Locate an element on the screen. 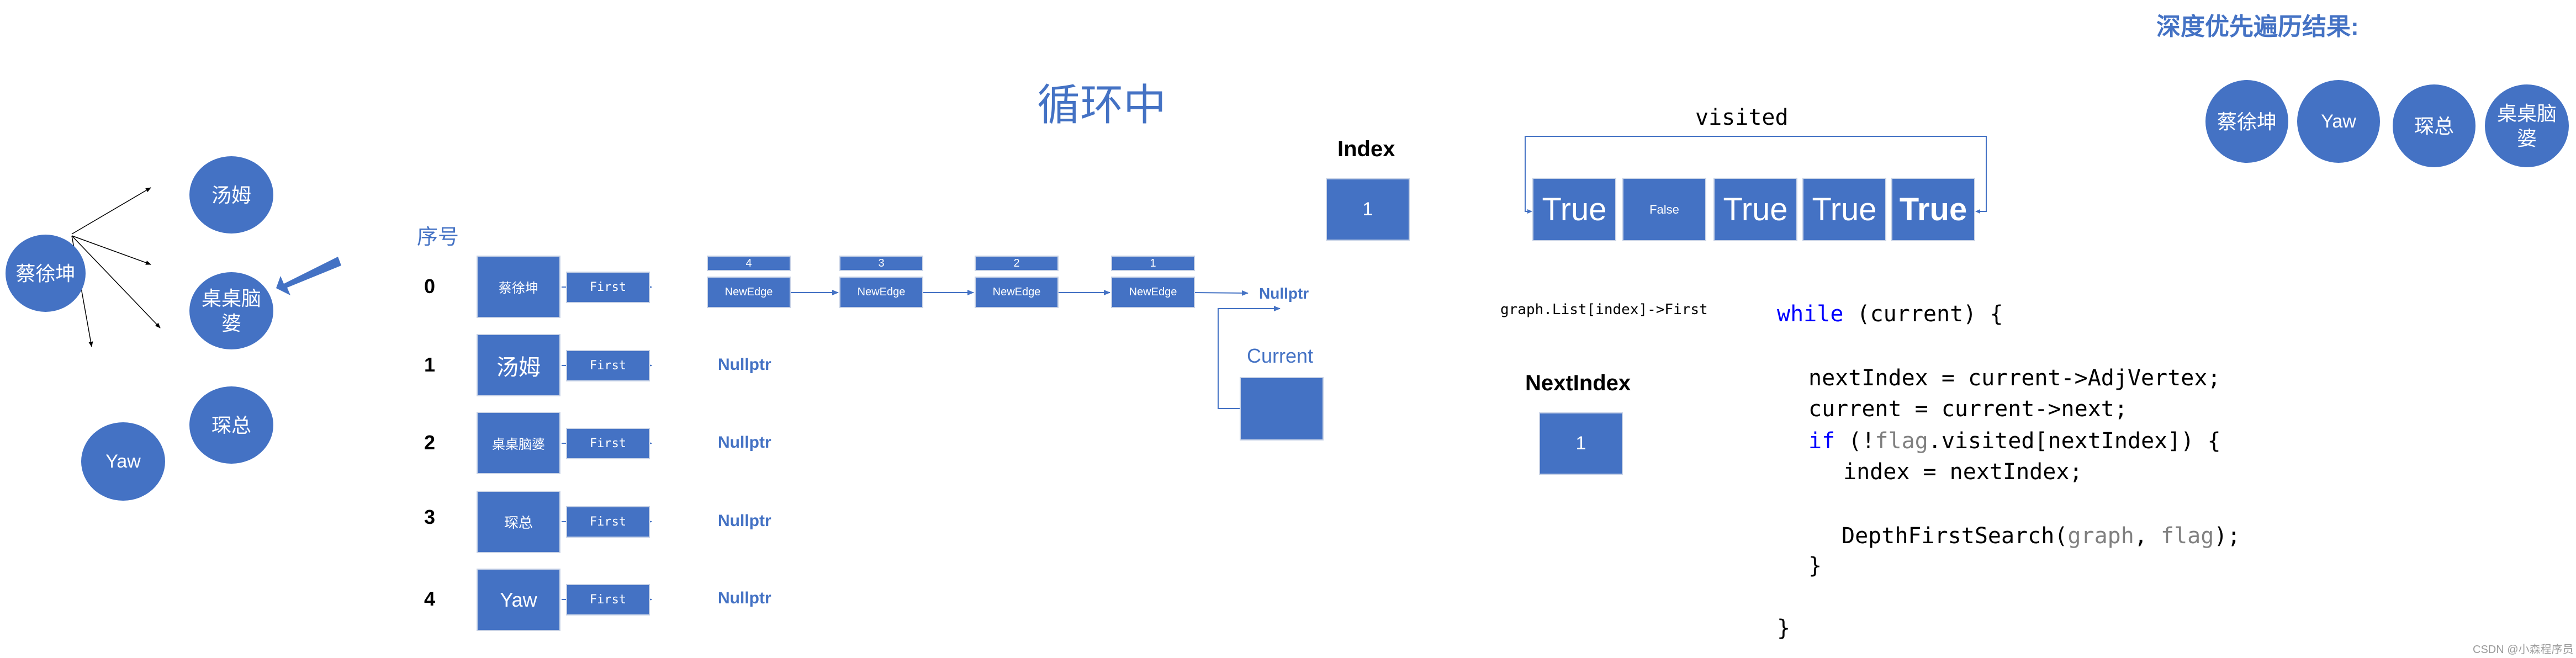 The image size is (2576, 658). code-line: DepthFirstSearch(graph, flag); is located at coordinates (2042, 536).